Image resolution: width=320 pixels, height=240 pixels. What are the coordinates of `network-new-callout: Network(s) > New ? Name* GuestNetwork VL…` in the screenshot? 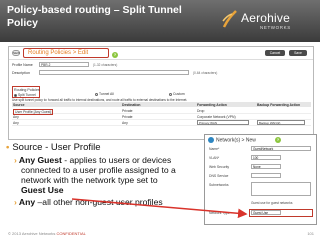 It's located at (260, 179).